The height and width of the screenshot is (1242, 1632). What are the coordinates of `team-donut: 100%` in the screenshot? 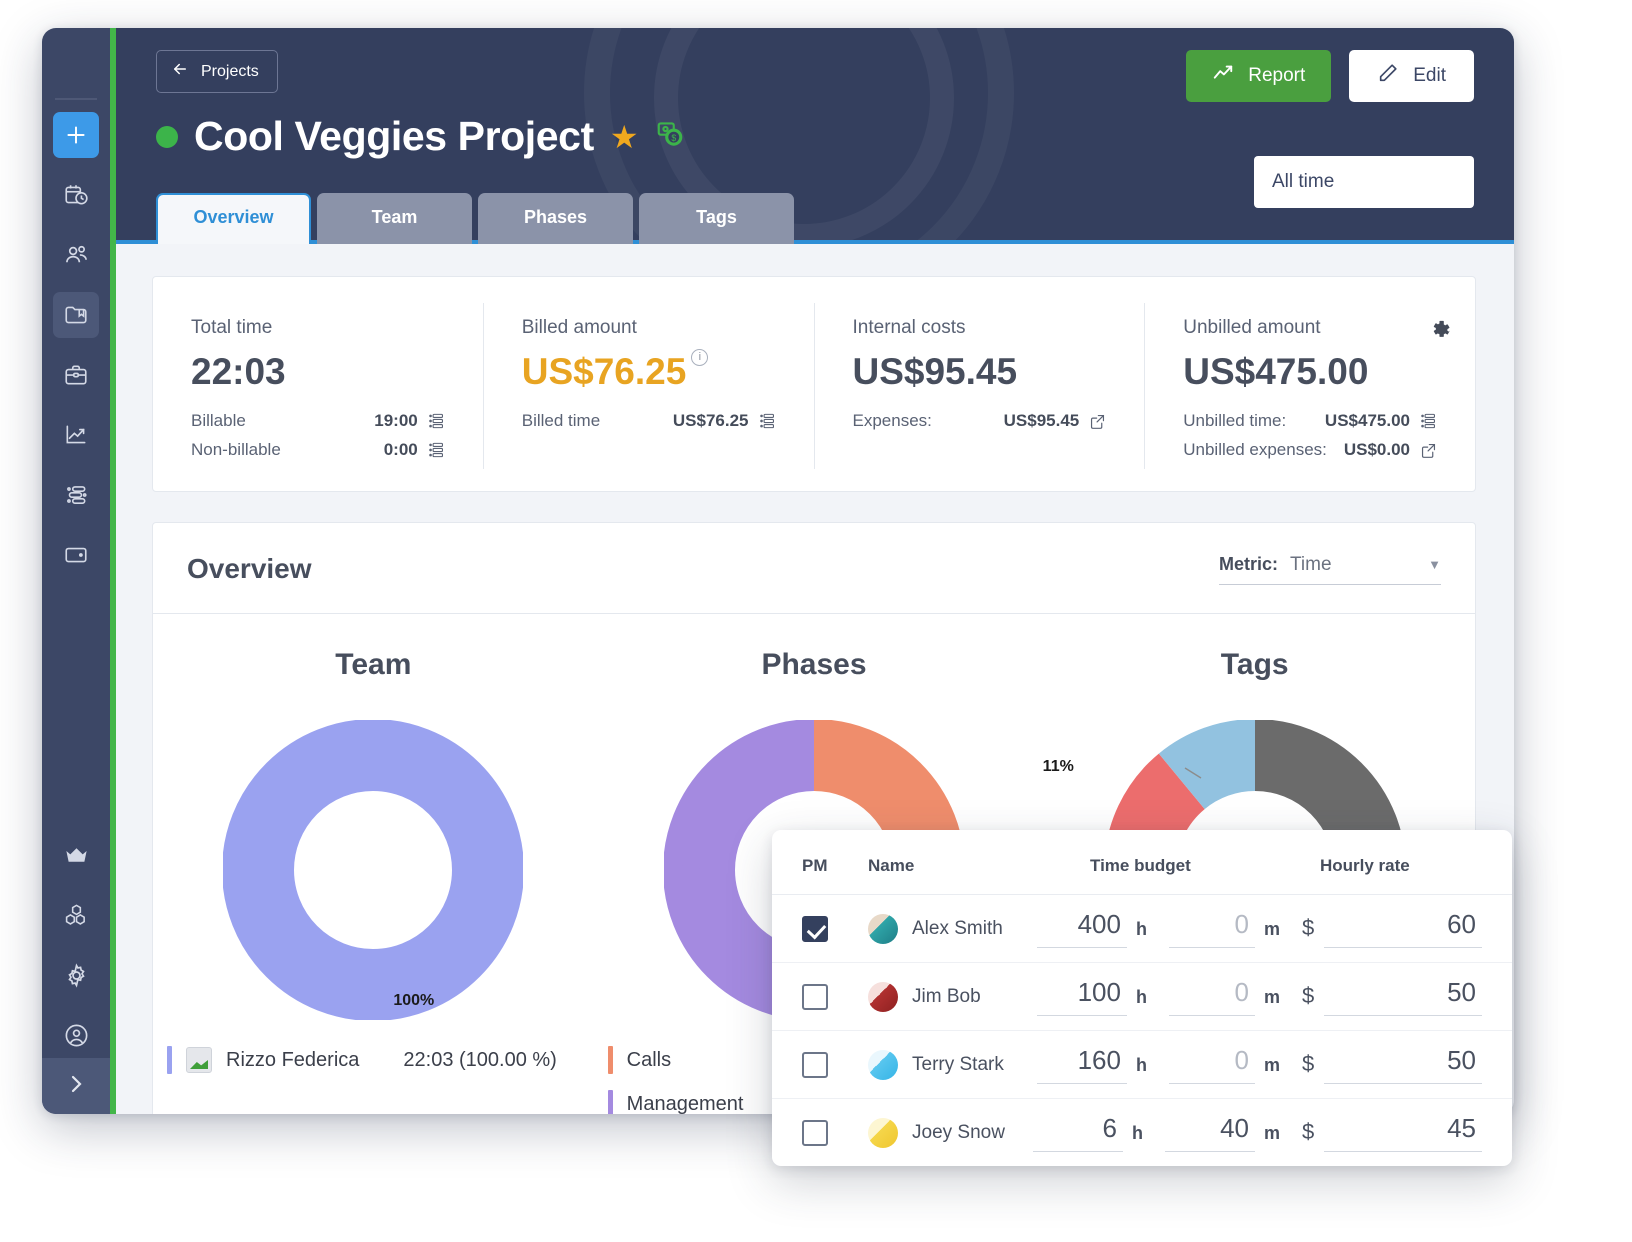 It's located at (373, 870).